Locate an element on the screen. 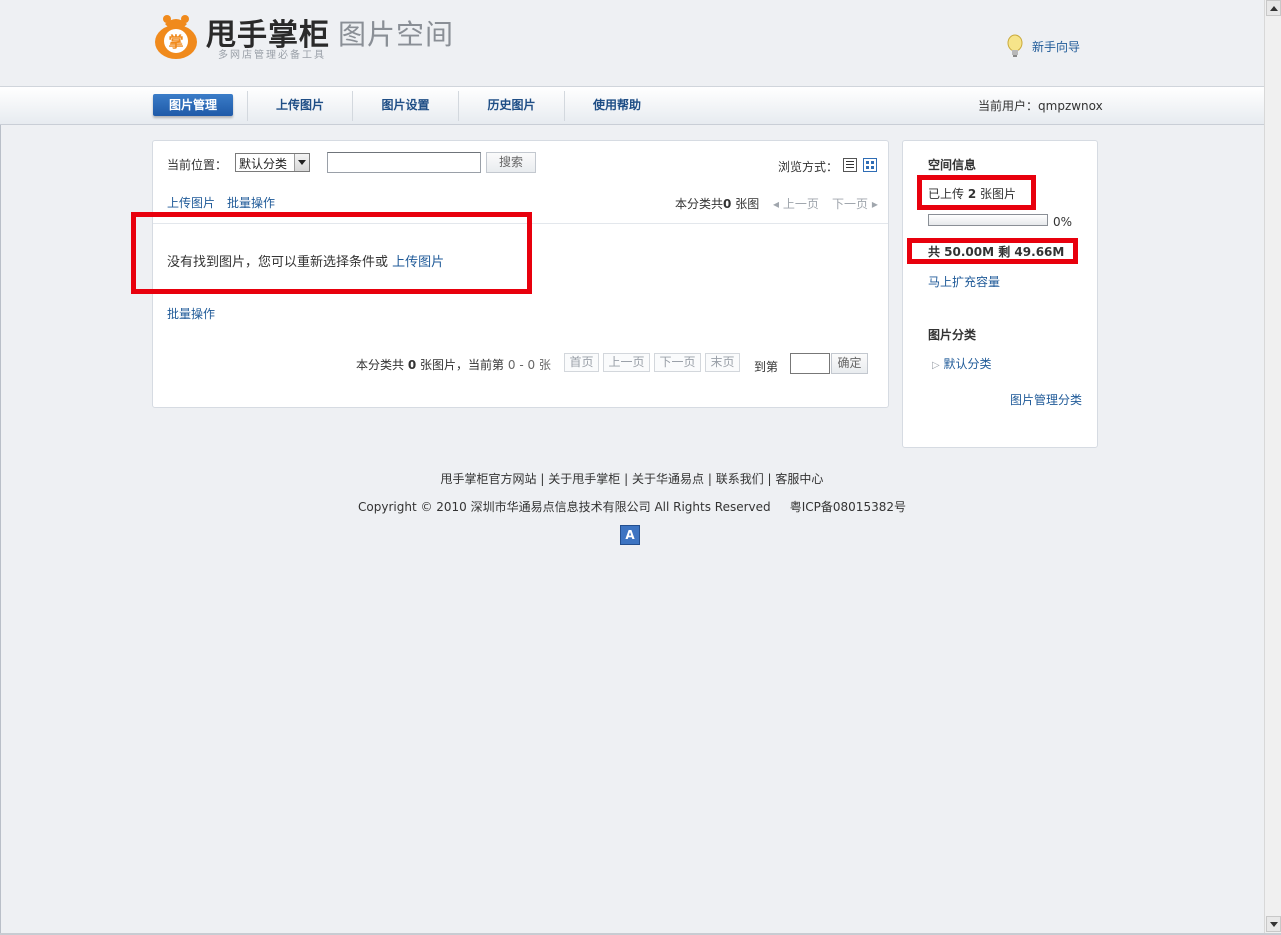 The height and width of the screenshot is (935, 1281). image-category-title: 图片分类 is located at coordinates (952, 335).